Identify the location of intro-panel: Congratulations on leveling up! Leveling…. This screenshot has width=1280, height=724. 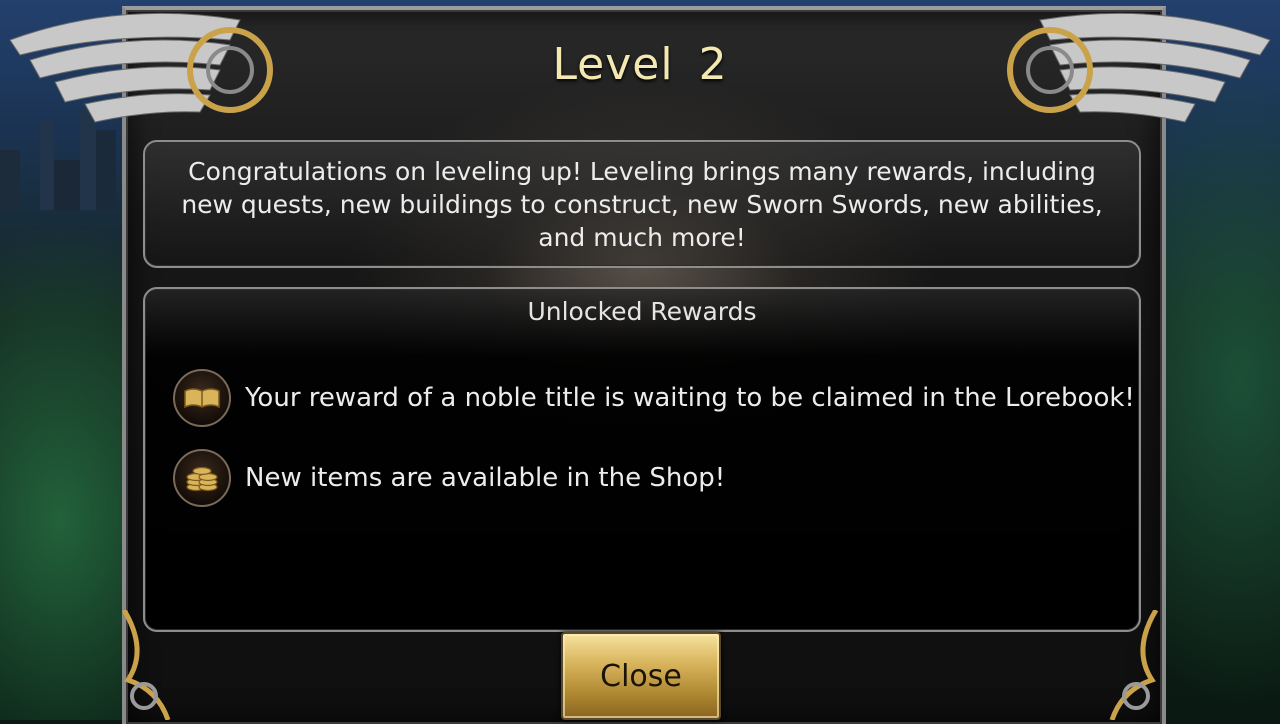
(642, 204).